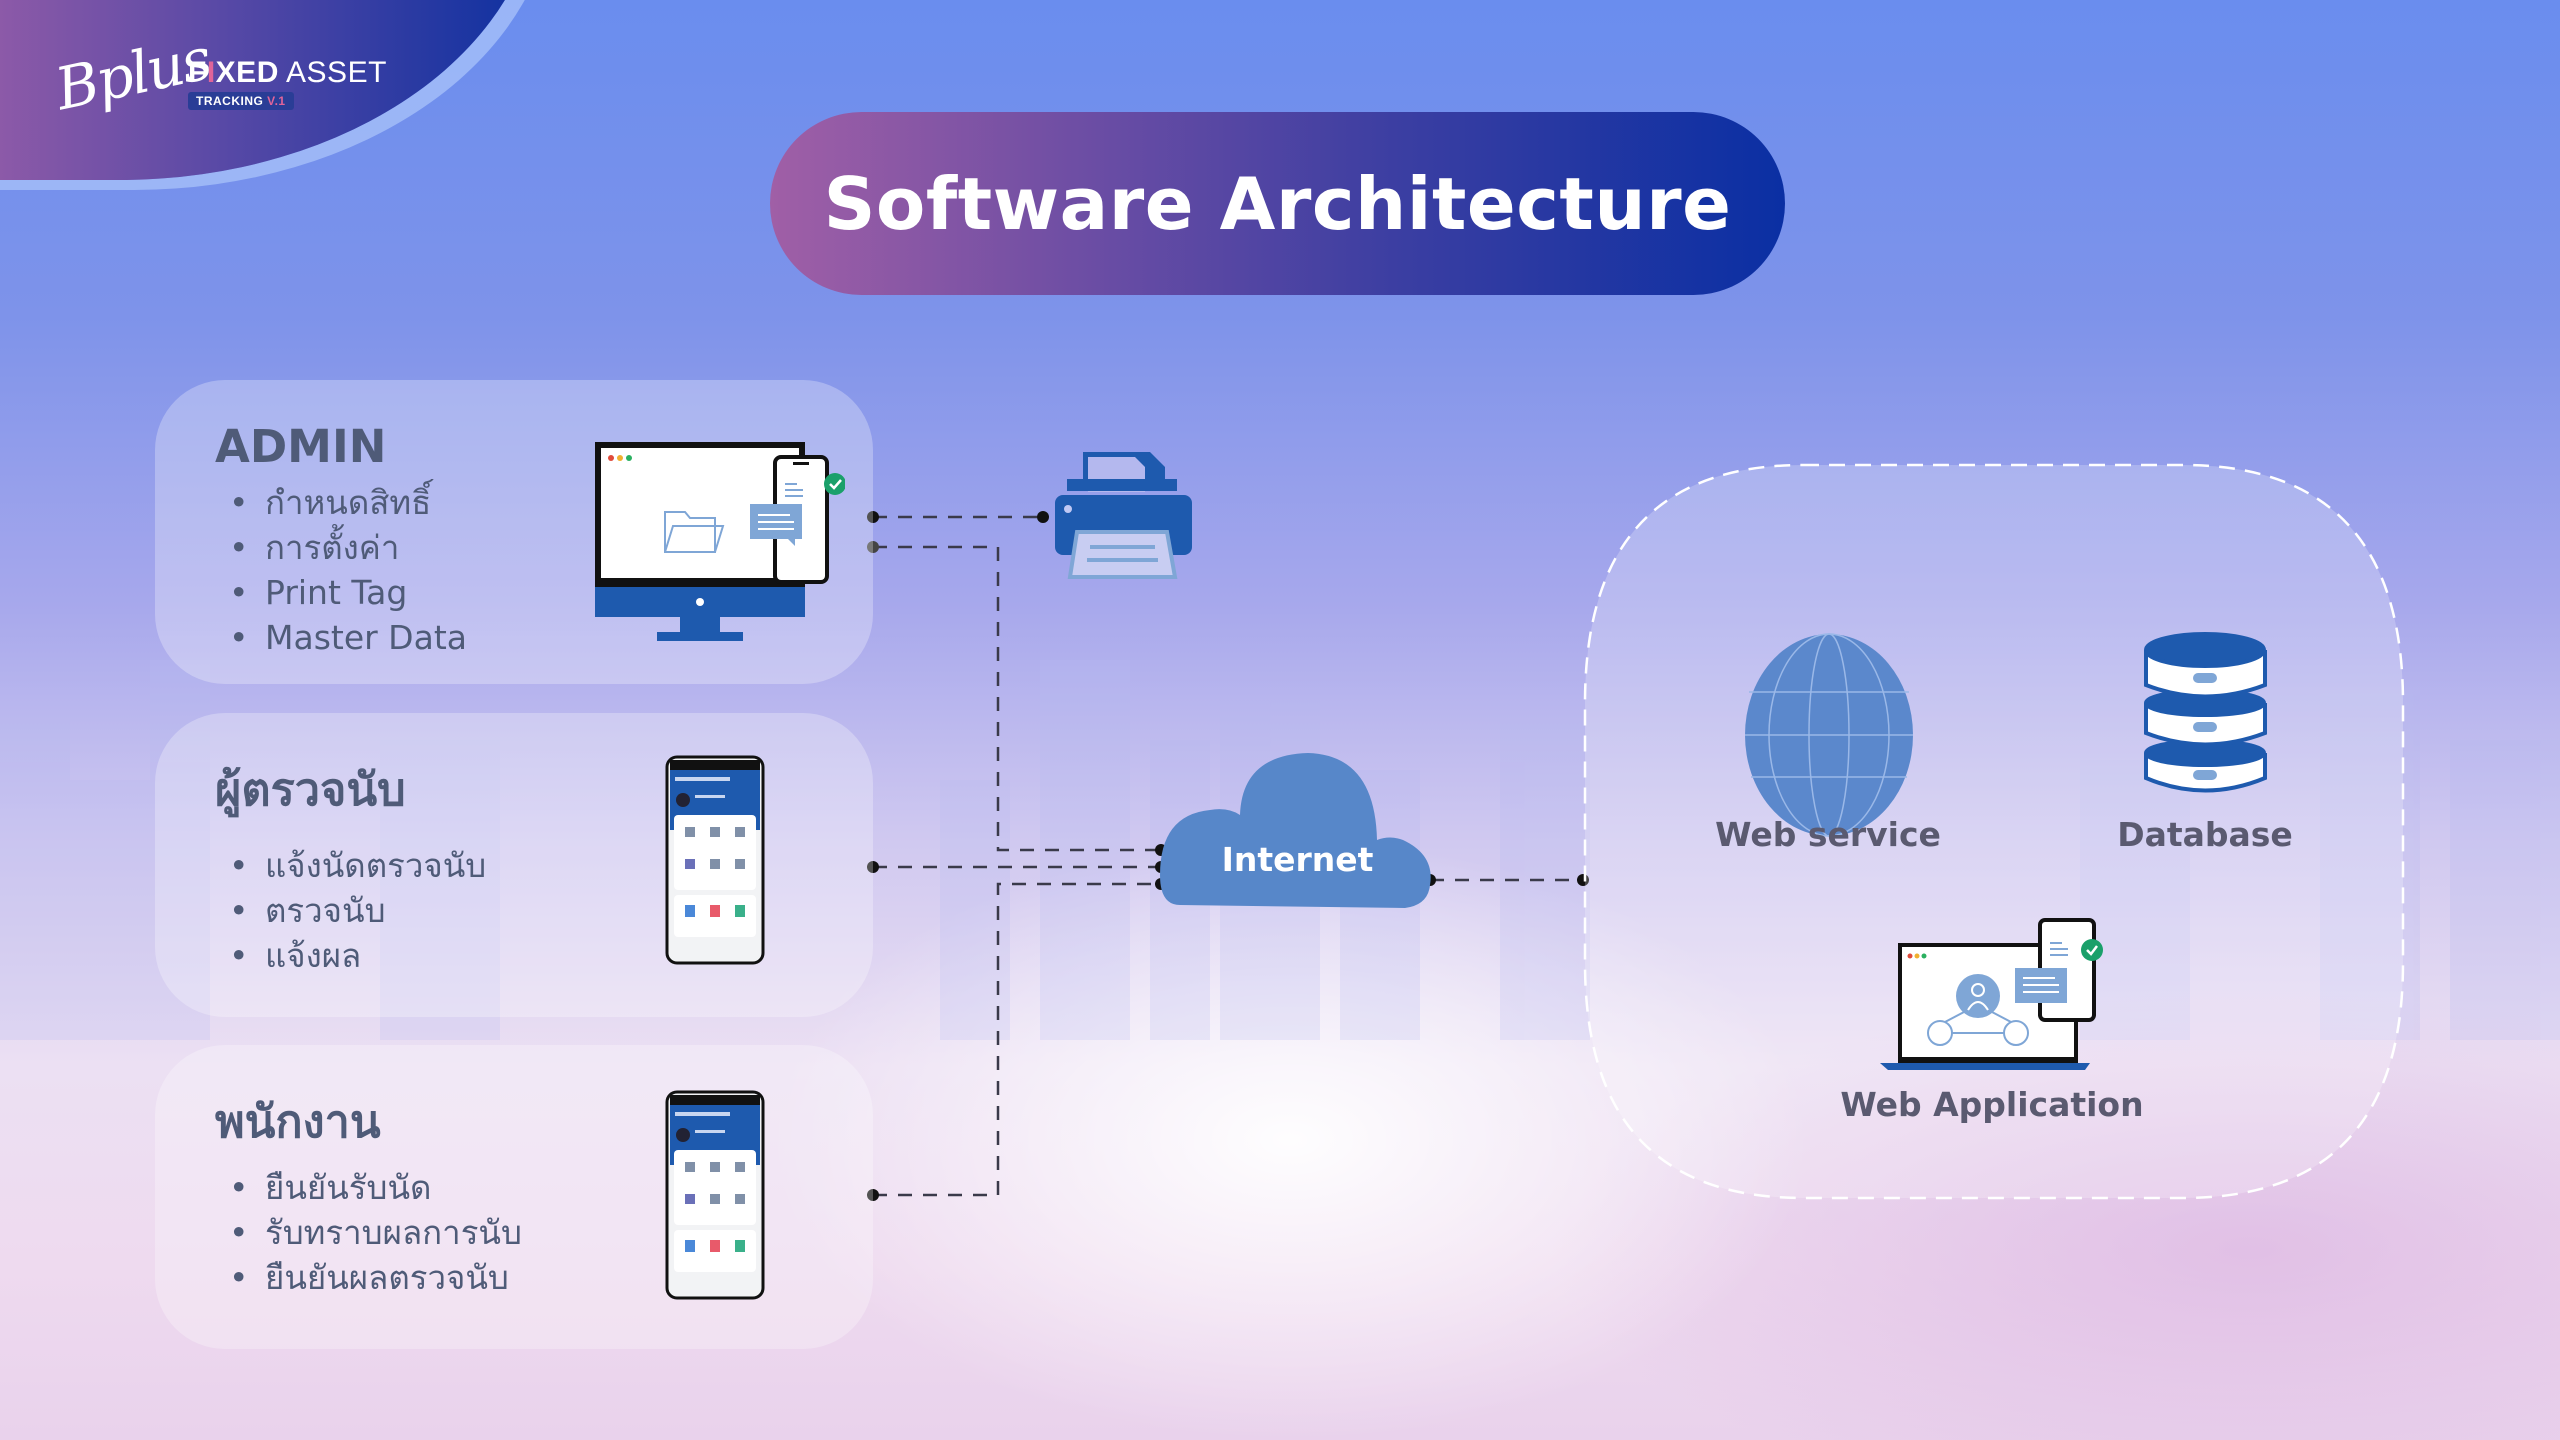 The height and width of the screenshot is (1440, 2560). I want to click on database-icon, so click(2205, 712).